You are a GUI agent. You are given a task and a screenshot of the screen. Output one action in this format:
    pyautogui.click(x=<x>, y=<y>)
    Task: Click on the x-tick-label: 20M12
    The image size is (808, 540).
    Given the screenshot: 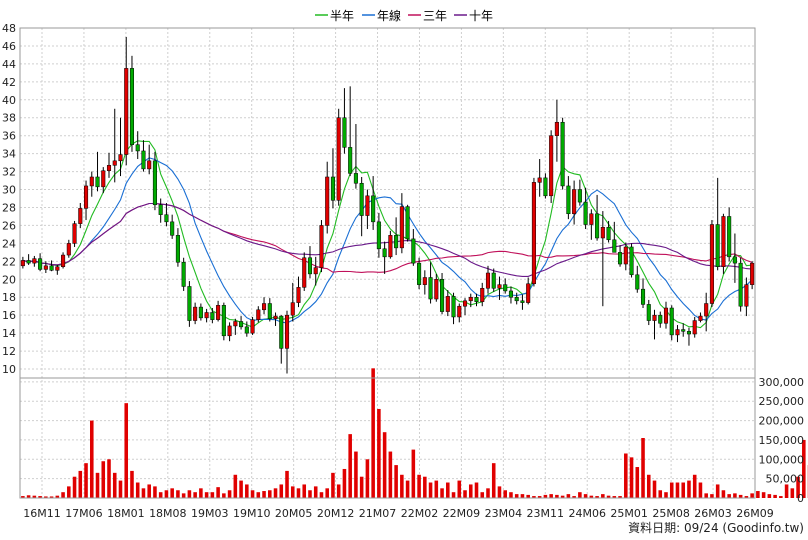 What is the action you would take?
    pyautogui.click(x=336, y=513)
    